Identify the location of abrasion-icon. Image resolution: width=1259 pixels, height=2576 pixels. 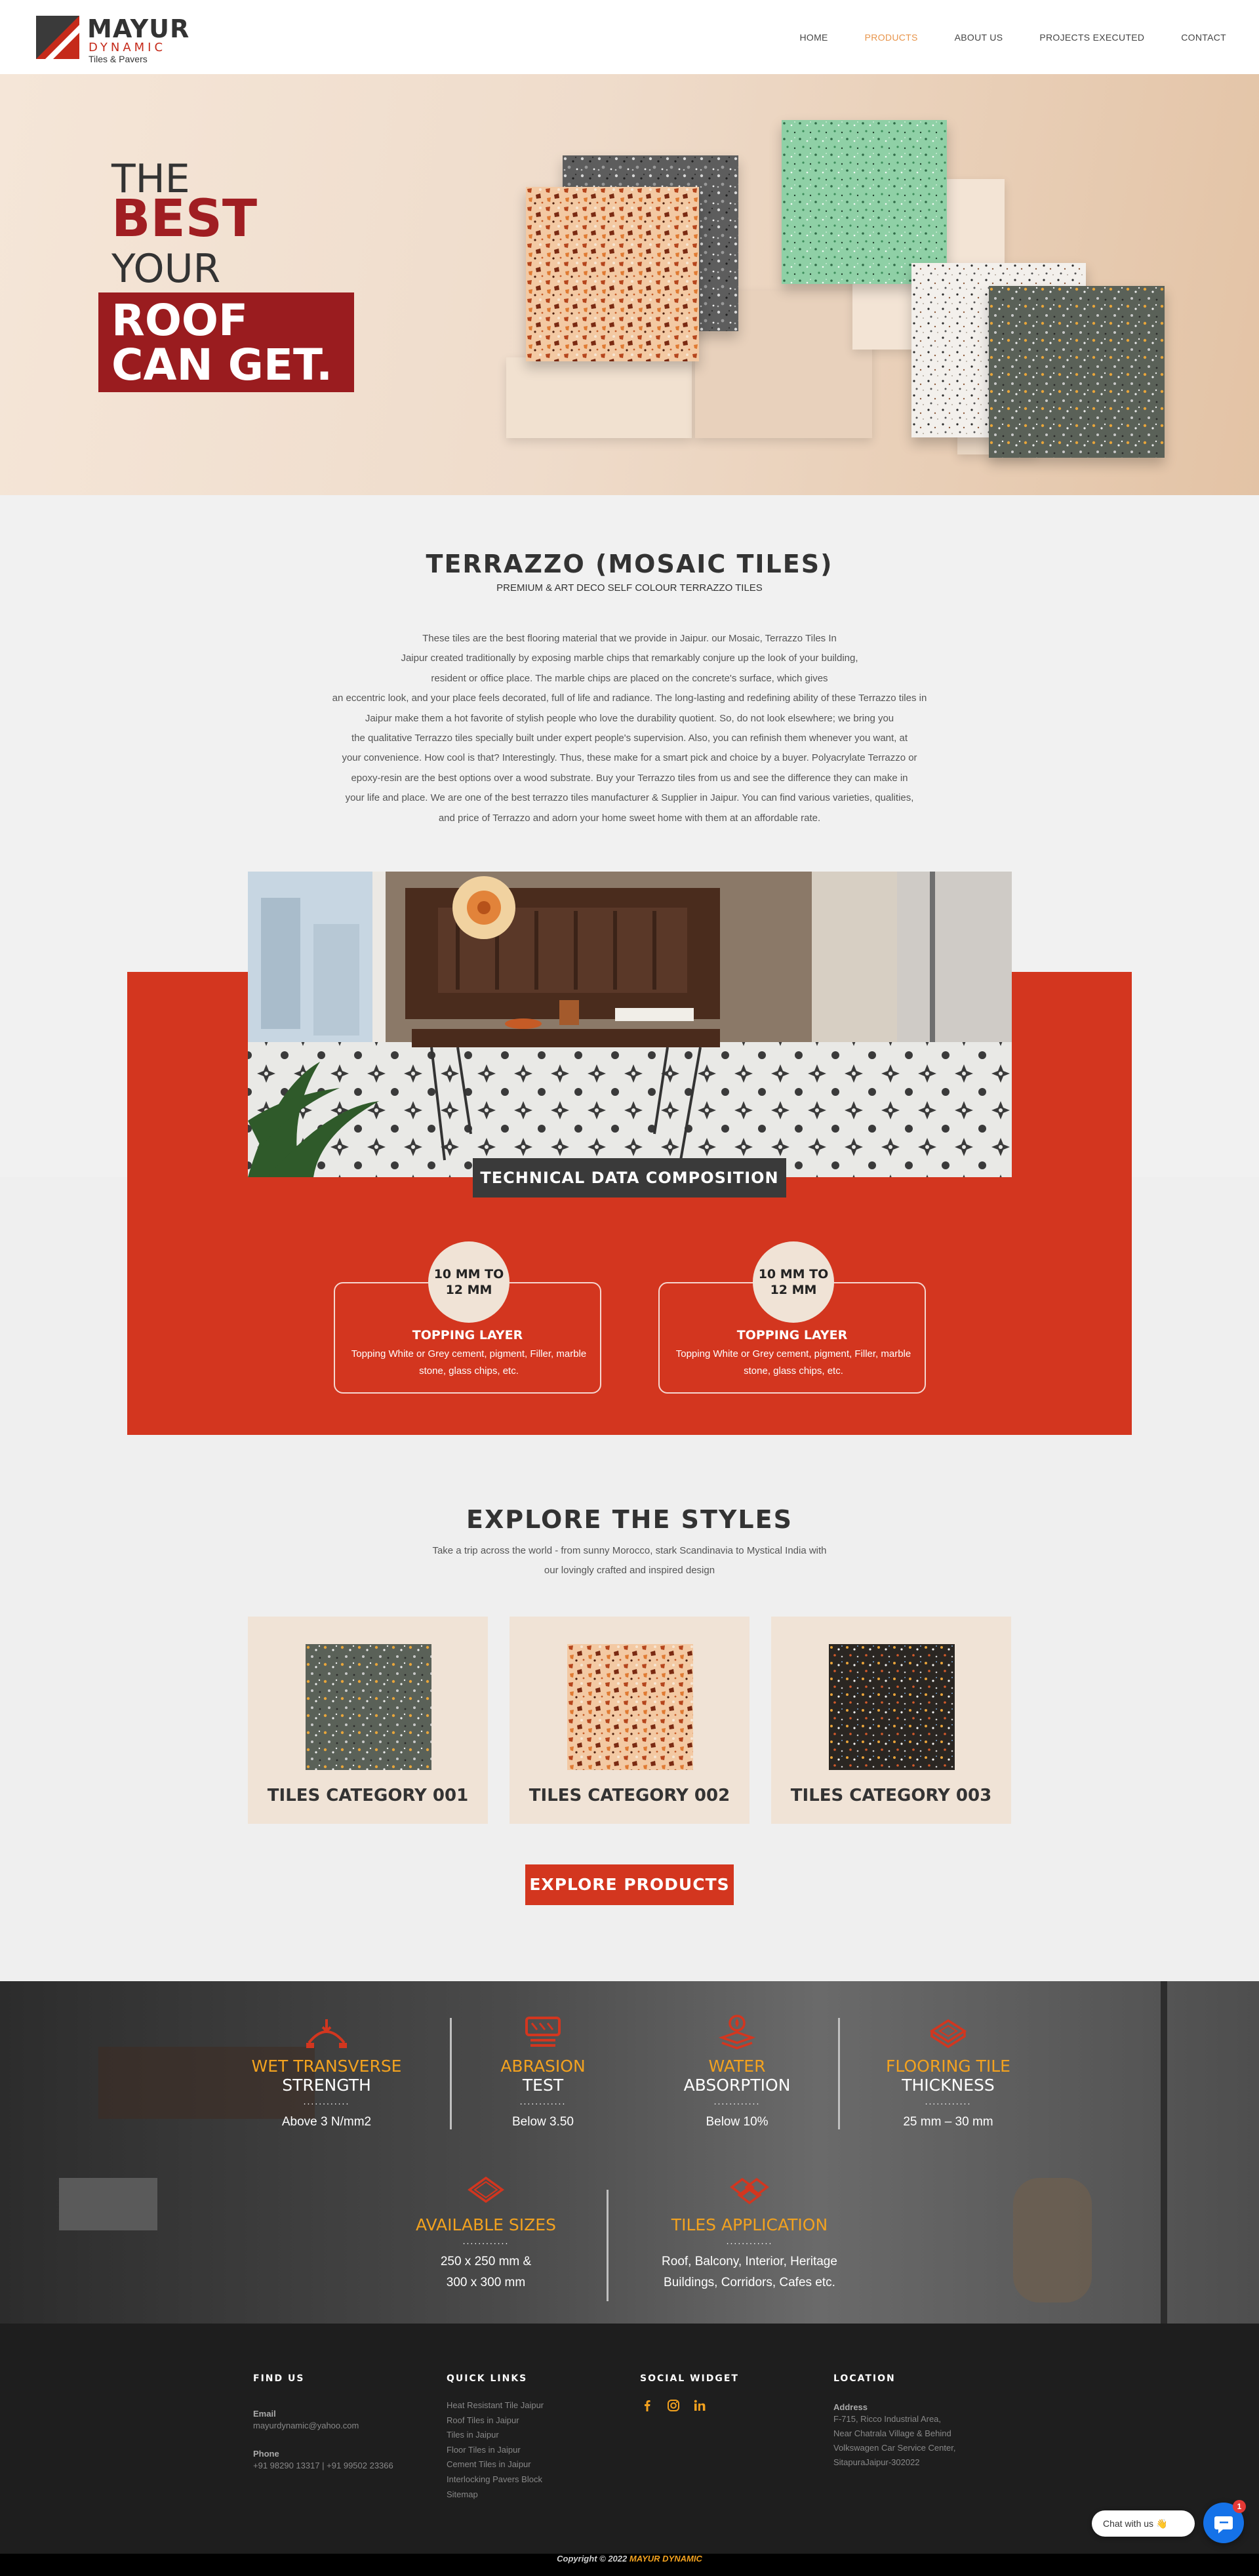
(543, 2032).